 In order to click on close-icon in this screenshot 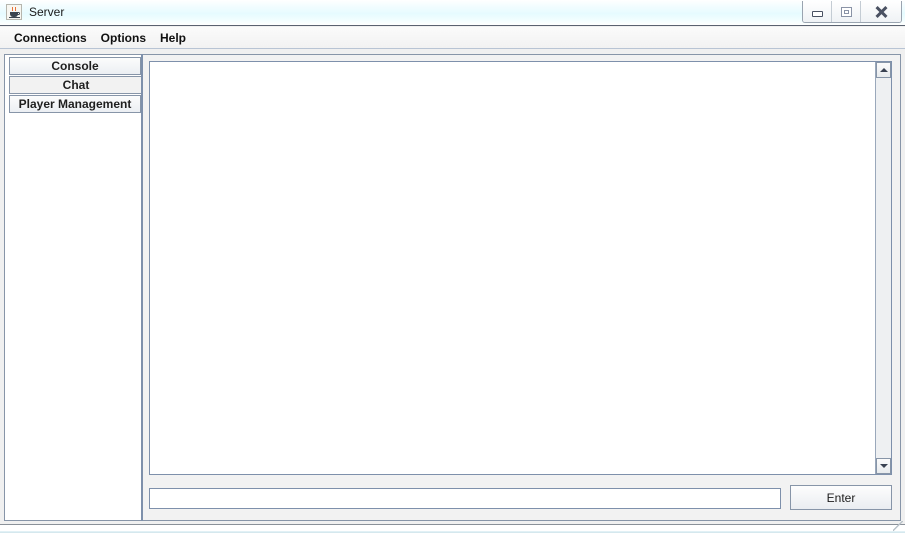, I will do `click(881, 12)`.